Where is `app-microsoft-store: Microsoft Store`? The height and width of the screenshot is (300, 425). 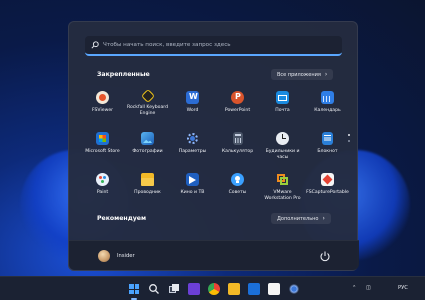
app-microsoft-store: Microsoft Store is located at coordinates (102, 148).